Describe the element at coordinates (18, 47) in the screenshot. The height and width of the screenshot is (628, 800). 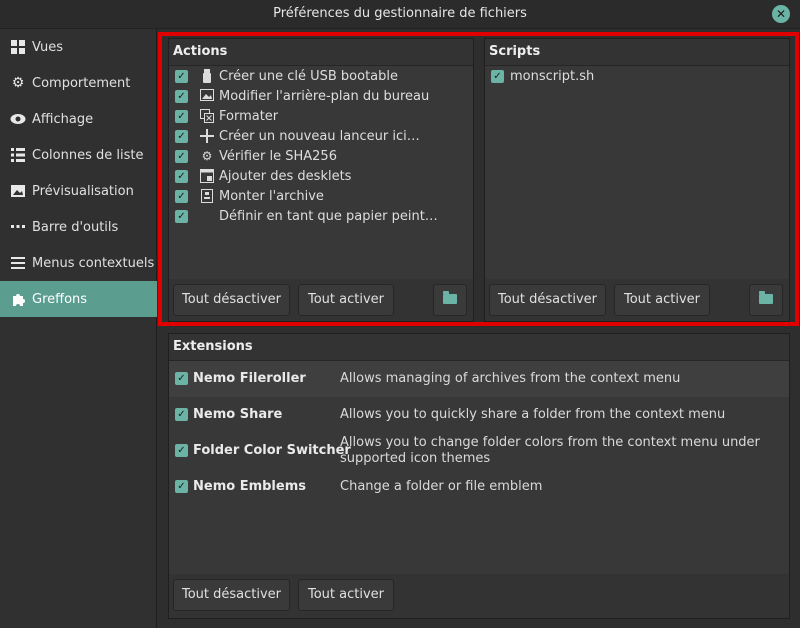
I see `grid-icon` at that location.